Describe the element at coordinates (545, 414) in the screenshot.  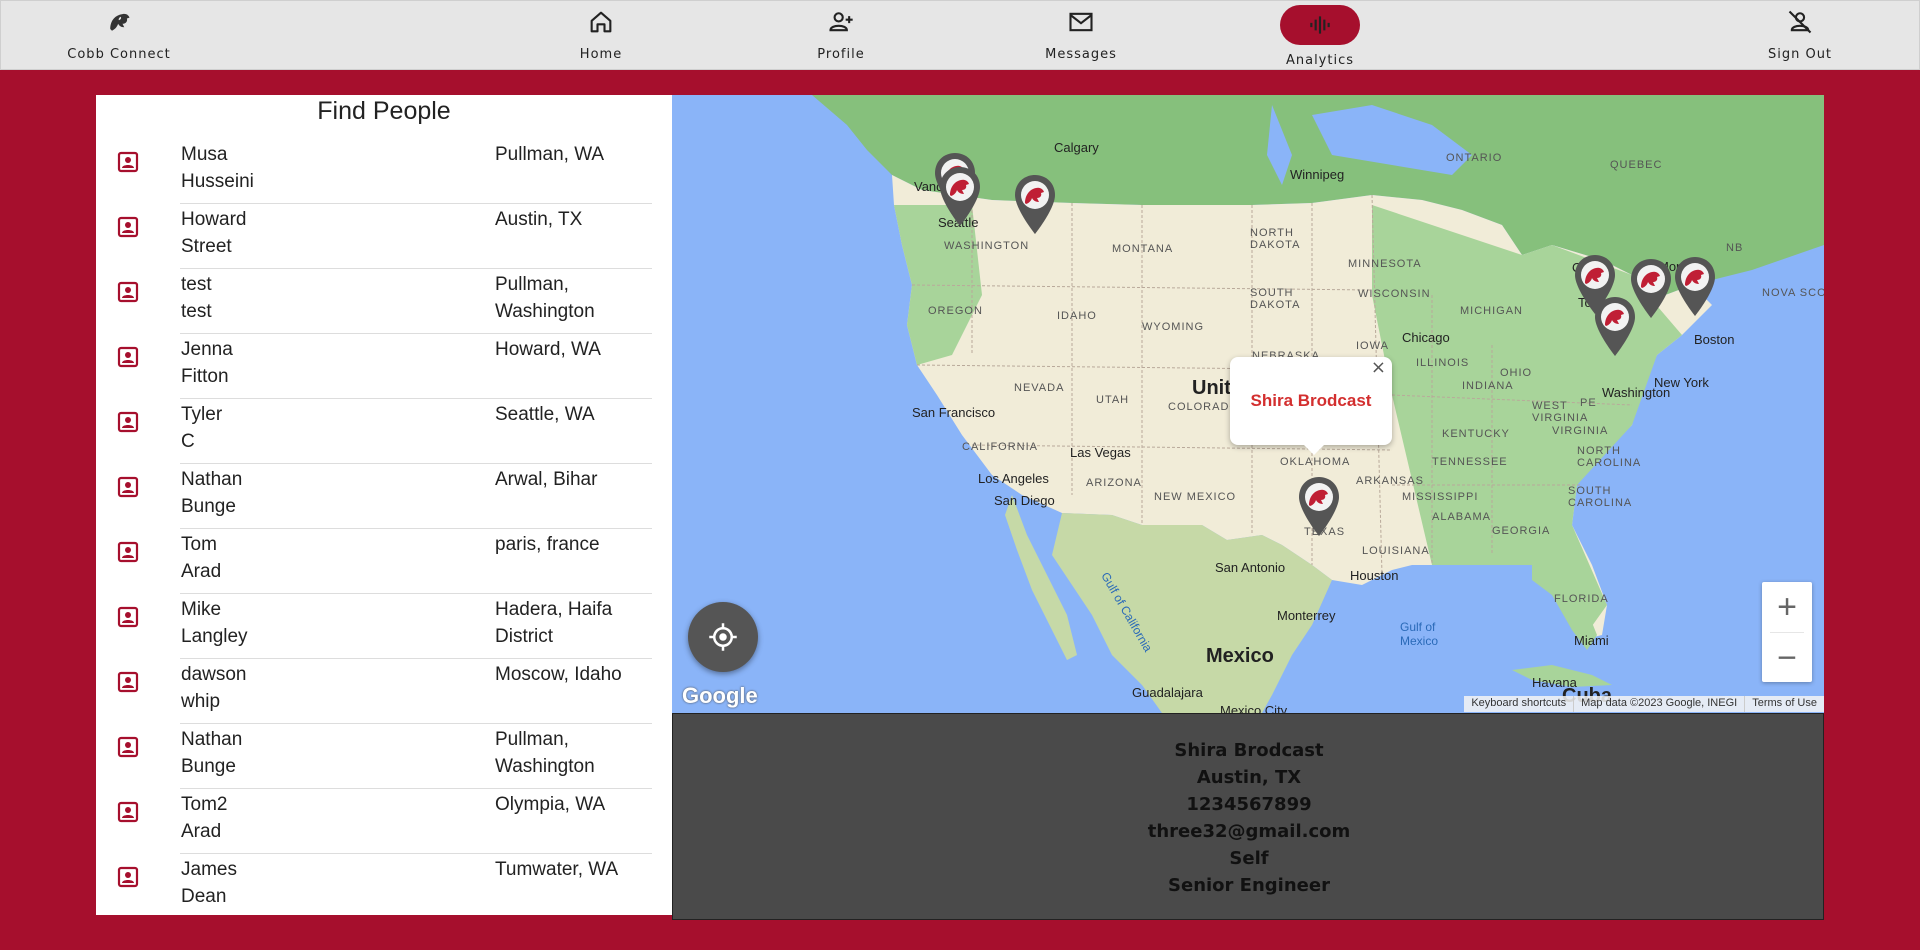
I see `person-location: Seattle, WA` at that location.